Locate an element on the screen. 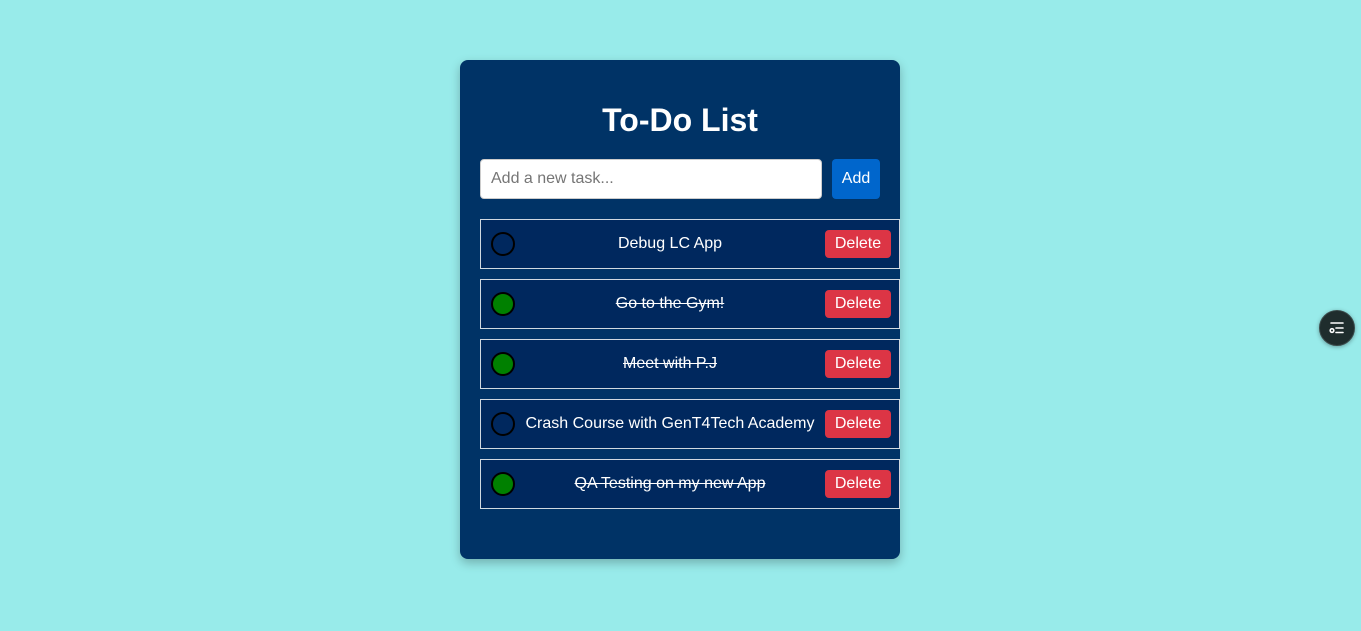 This screenshot has width=1361, height=631. task-text: Crash Course with GenT4Tech Academy is located at coordinates (670, 423).